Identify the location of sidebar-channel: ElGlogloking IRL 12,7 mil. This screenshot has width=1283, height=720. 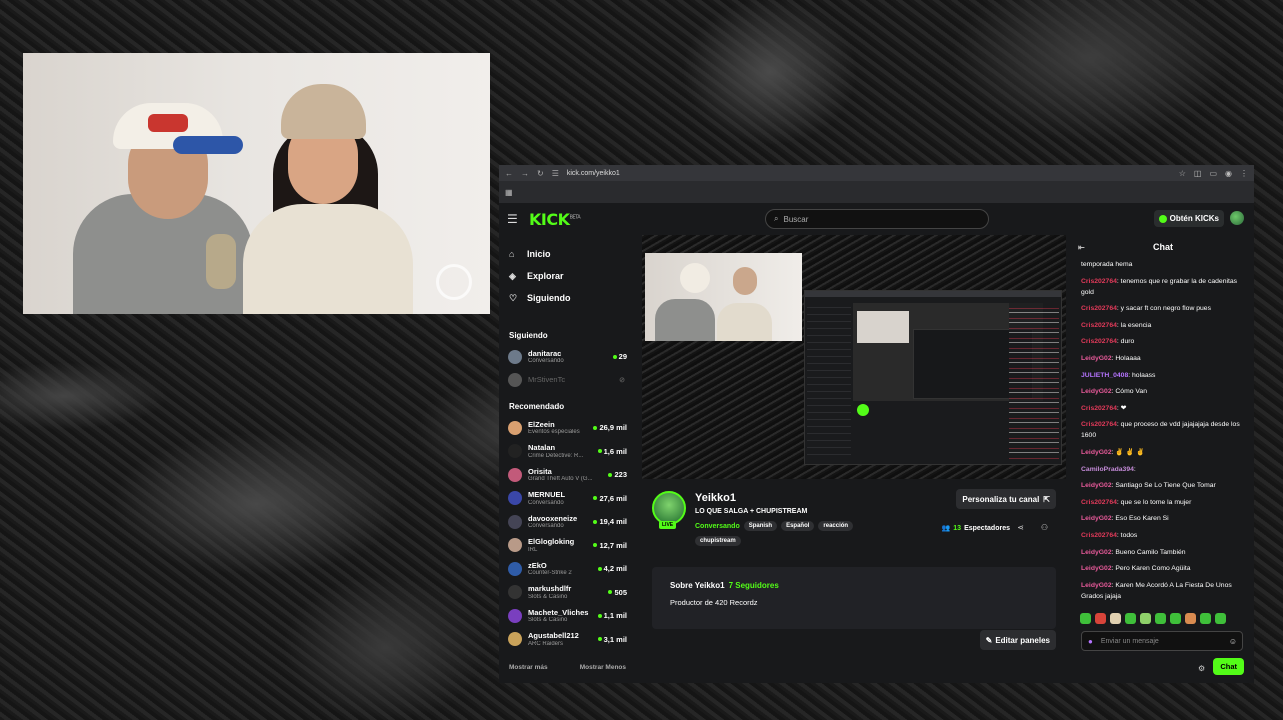
(567, 546).